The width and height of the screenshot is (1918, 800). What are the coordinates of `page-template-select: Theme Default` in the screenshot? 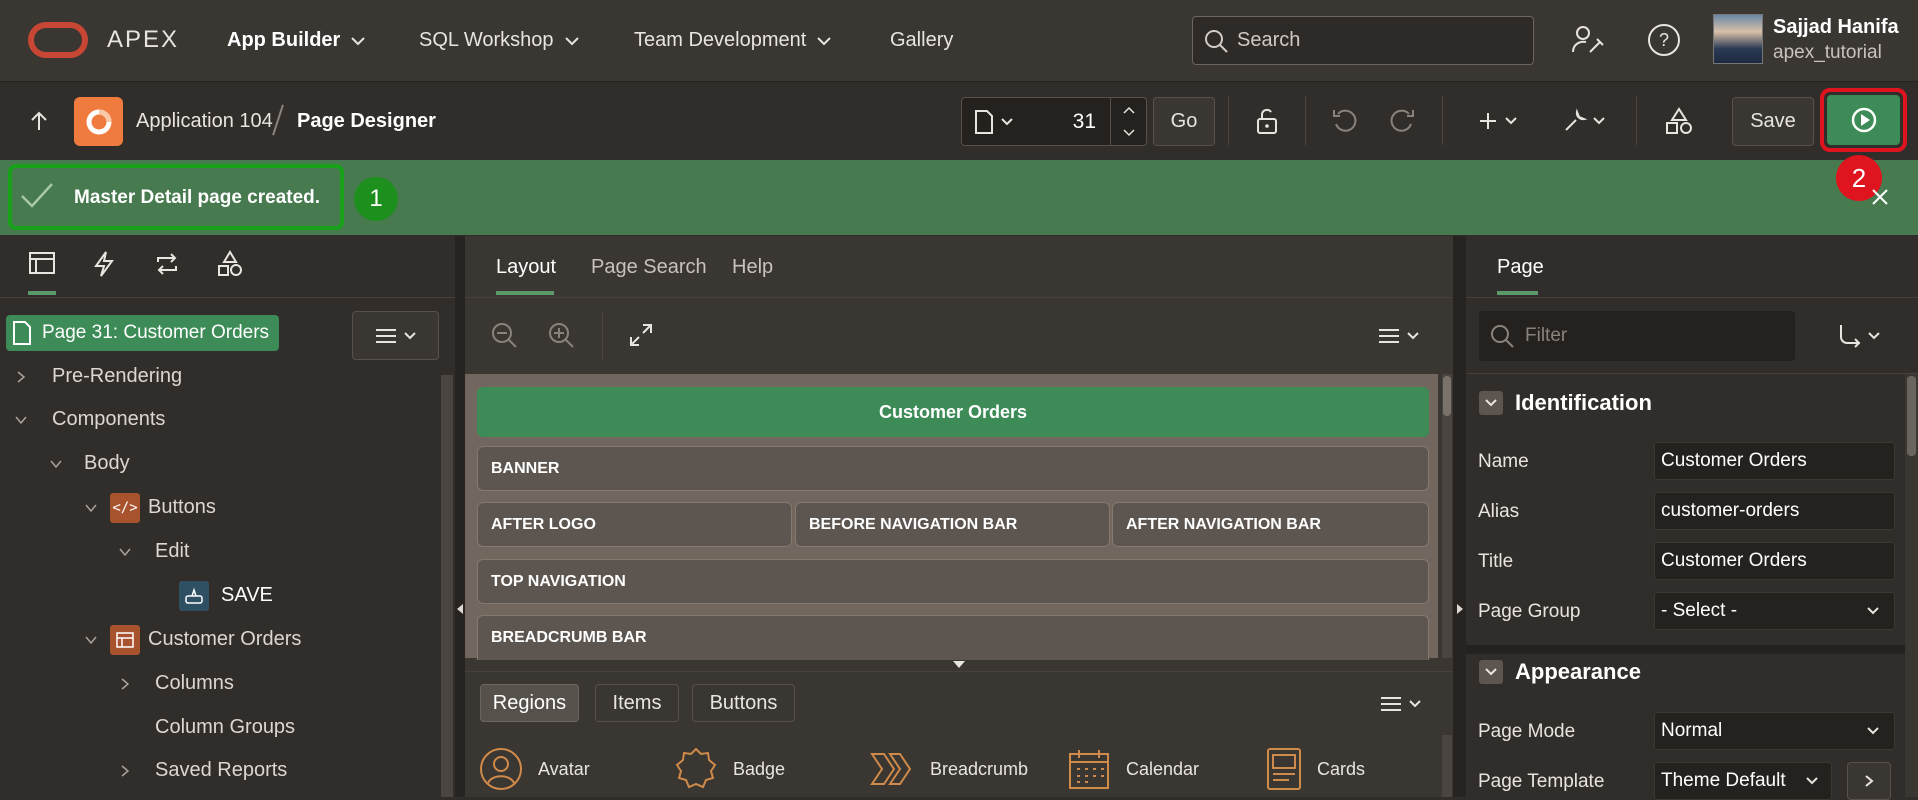 It's located at (1743, 781).